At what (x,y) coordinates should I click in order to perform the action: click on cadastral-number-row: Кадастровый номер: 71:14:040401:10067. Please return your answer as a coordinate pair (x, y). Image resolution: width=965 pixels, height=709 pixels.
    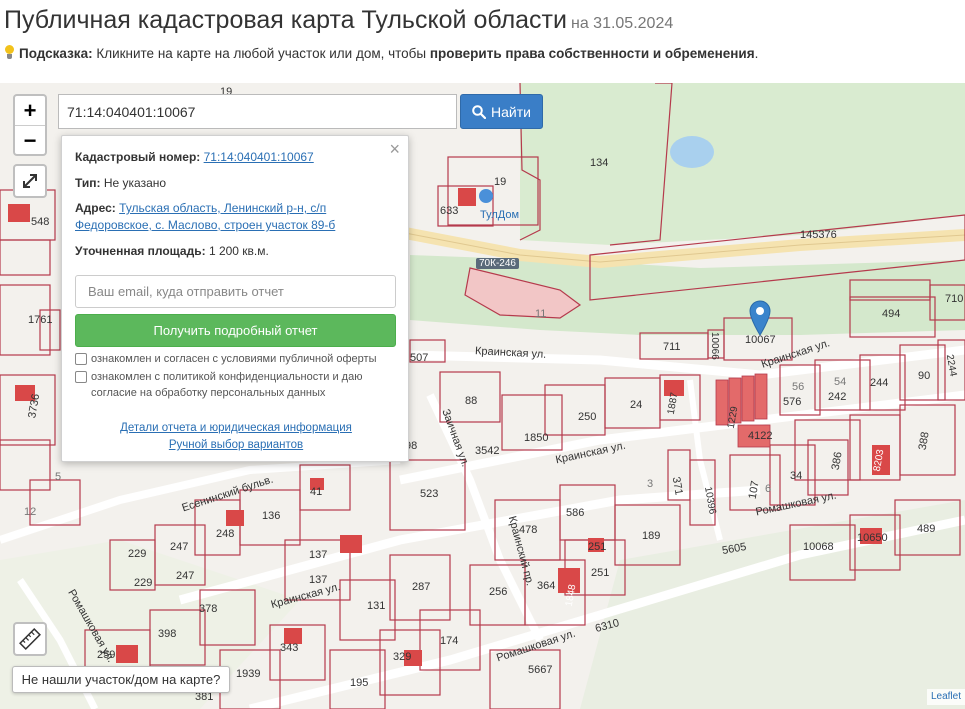
    Looking at the image, I should click on (194, 157).